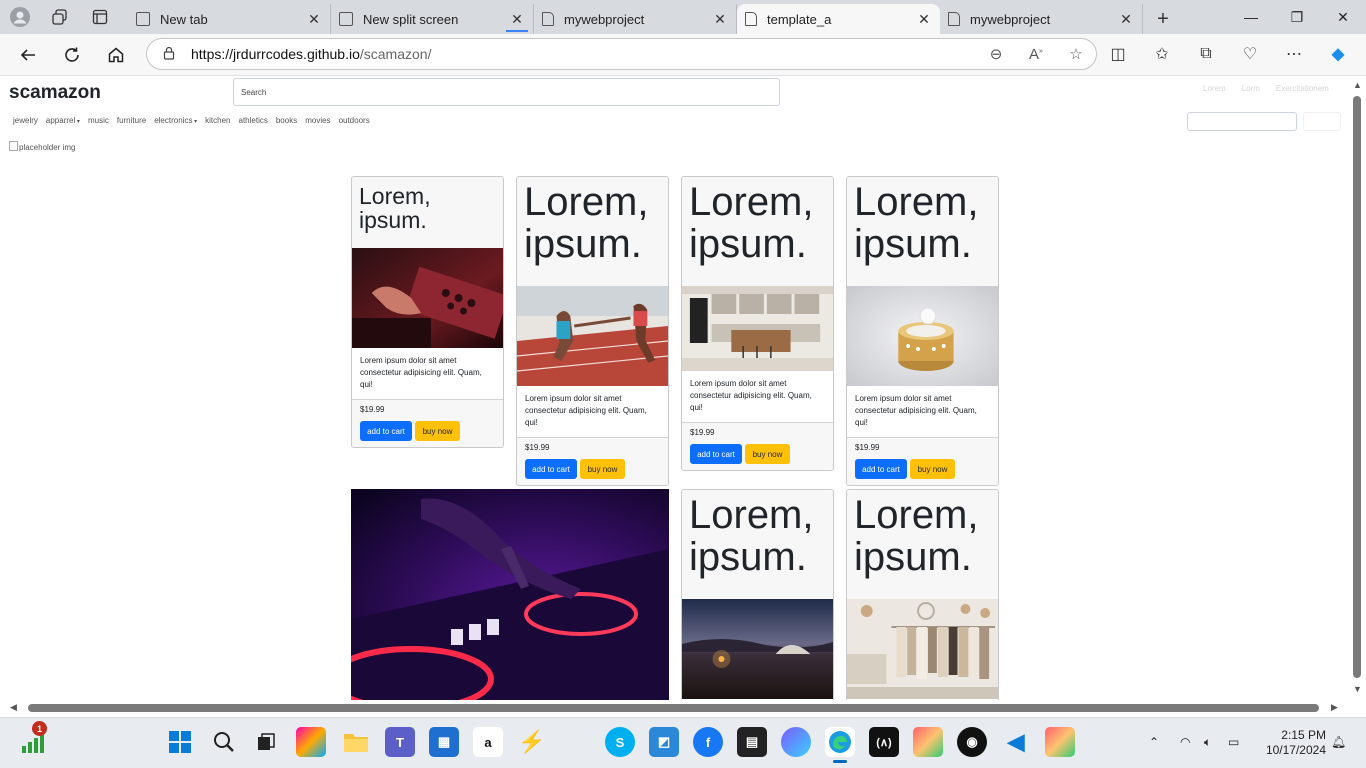 Image resolution: width=1366 pixels, height=768 pixels. I want to click on collections-icon: ⧉, so click(1206, 54).